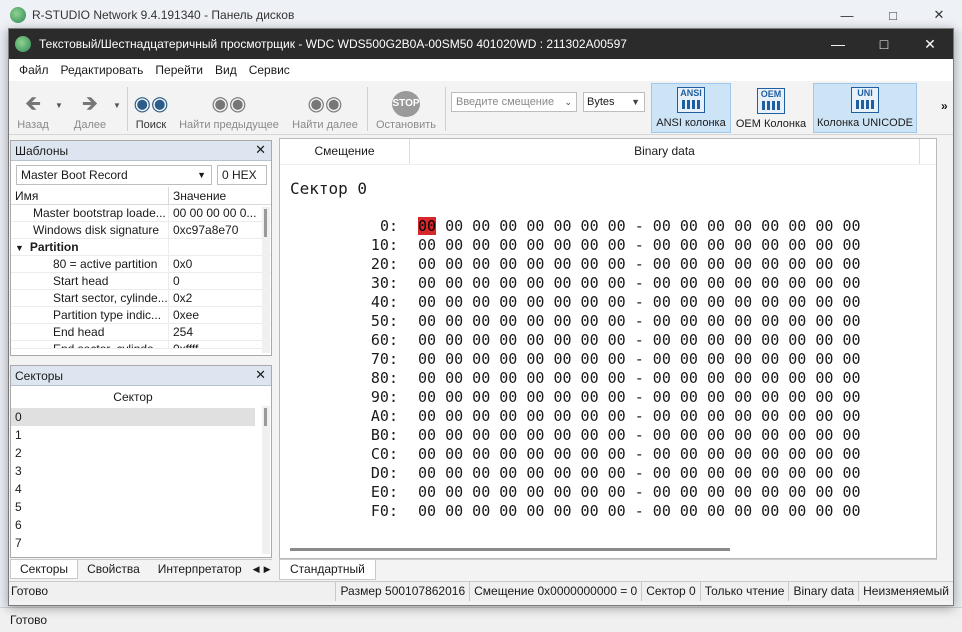 This screenshot has width=962, height=632. I want to click on template-row: Start head 0, so click(141, 281).